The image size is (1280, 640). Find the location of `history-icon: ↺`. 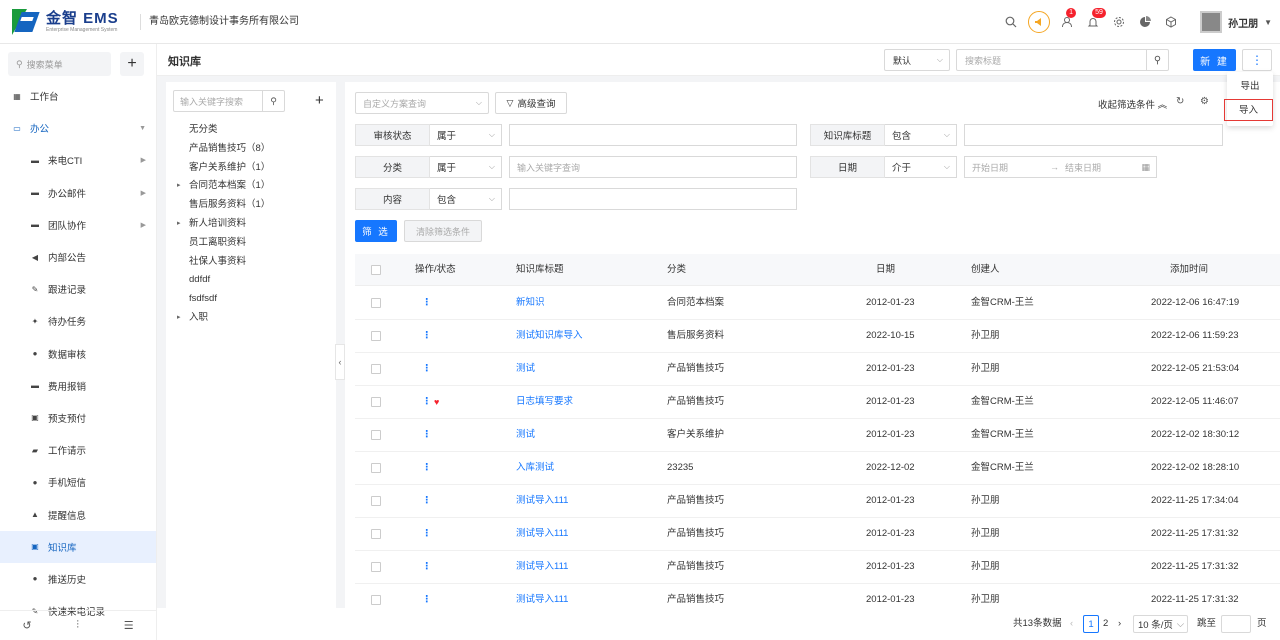

history-icon: ↺ is located at coordinates (26, 625).